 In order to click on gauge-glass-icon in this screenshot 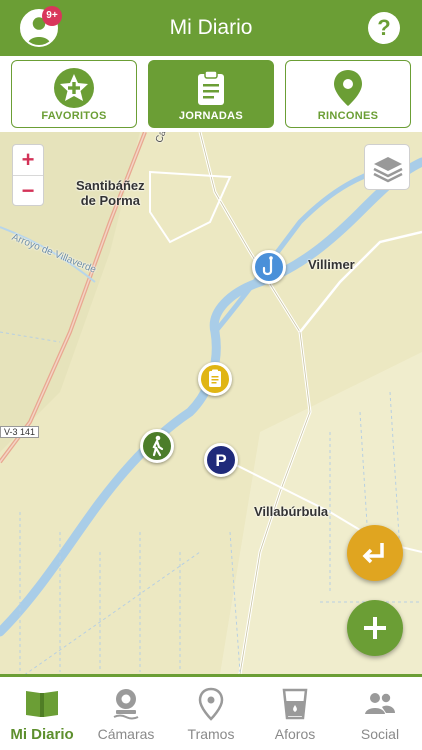, I will do `click(295, 704)`.